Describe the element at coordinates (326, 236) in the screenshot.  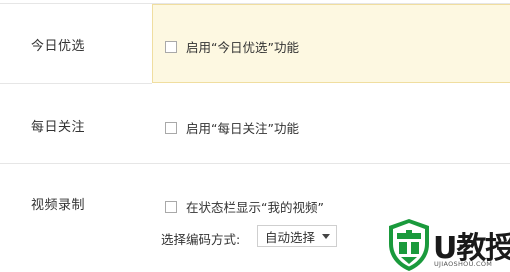
I see `chevron-down-icon` at that location.